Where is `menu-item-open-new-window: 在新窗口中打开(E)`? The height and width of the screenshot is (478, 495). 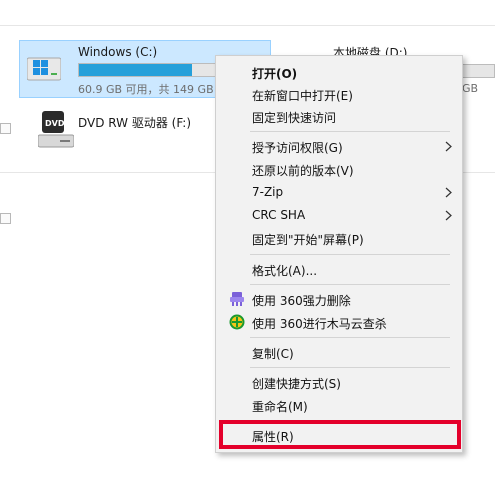 menu-item-open-new-window: 在新窗口中打开(E) is located at coordinates (340, 94).